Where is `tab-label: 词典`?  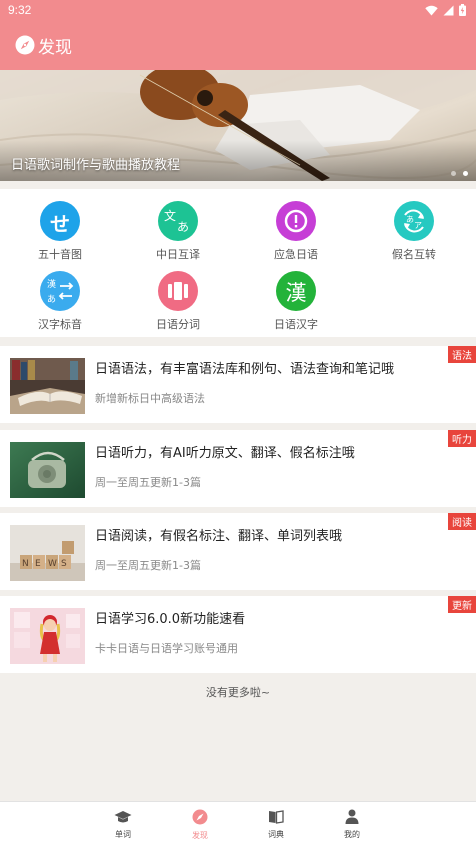
tab-label: 词典 is located at coordinates (276, 834).